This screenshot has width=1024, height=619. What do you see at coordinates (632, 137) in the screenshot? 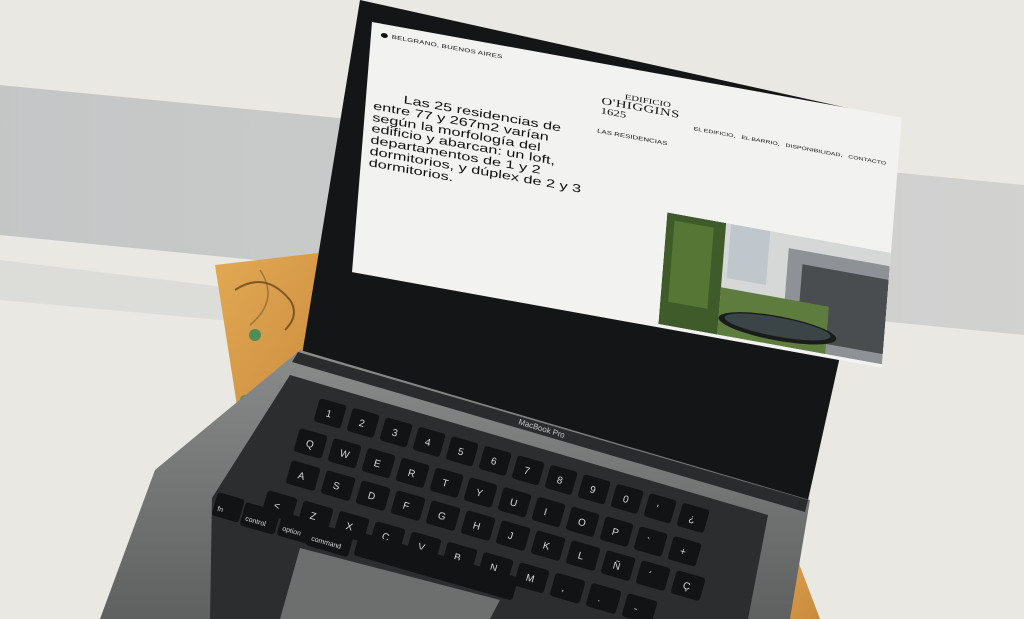
I see `section-label: LAS RESIDENCIAS` at bounding box center [632, 137].